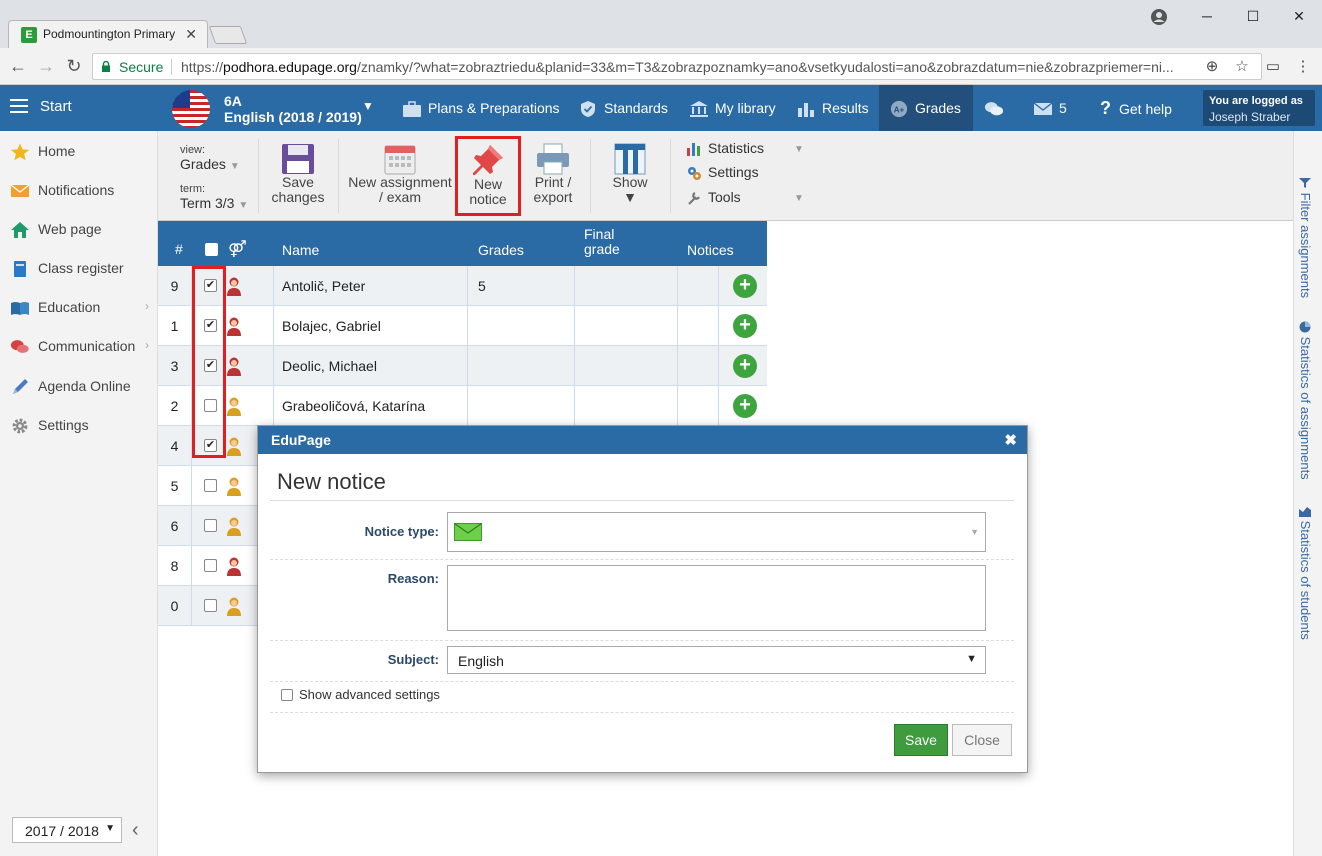 The image size is (1322, 856). What do you see at coordinates (501, 250) in the screenshot?
I see `col-grades: Grades` at bounding box center [501, 250].